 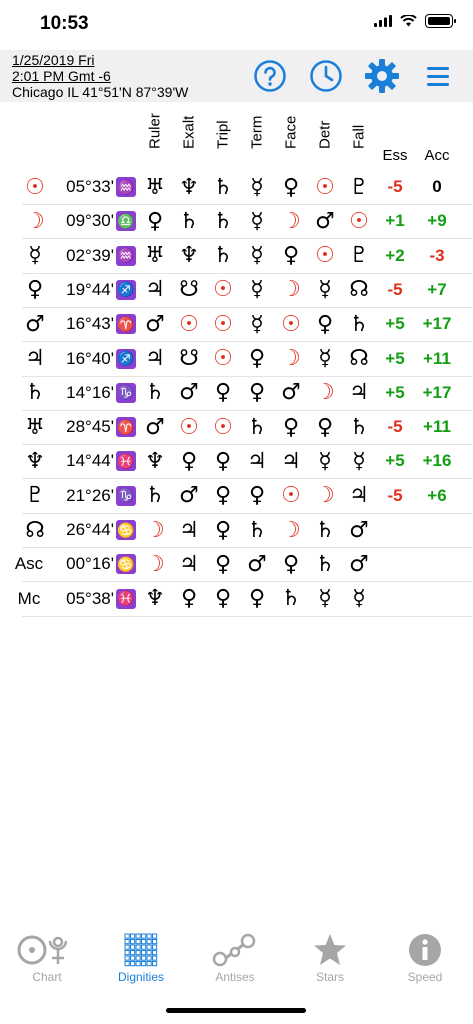 I want to click on battery-icon, so click(x=440, y=21).